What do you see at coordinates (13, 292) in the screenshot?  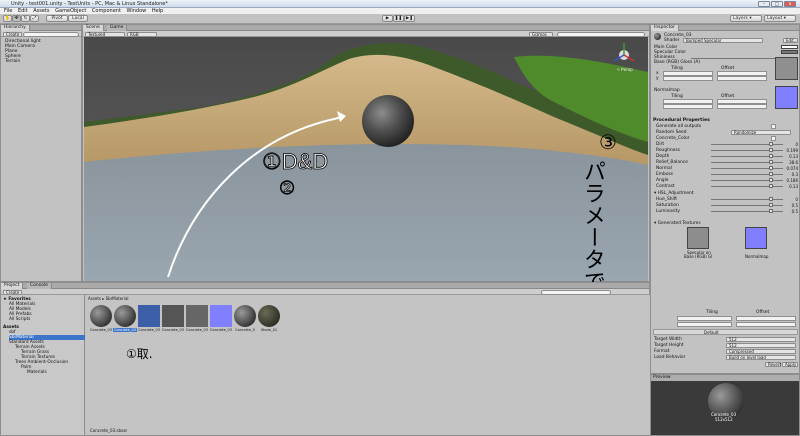 I see `project-create-button: Create` at bounding box center [13, 292].